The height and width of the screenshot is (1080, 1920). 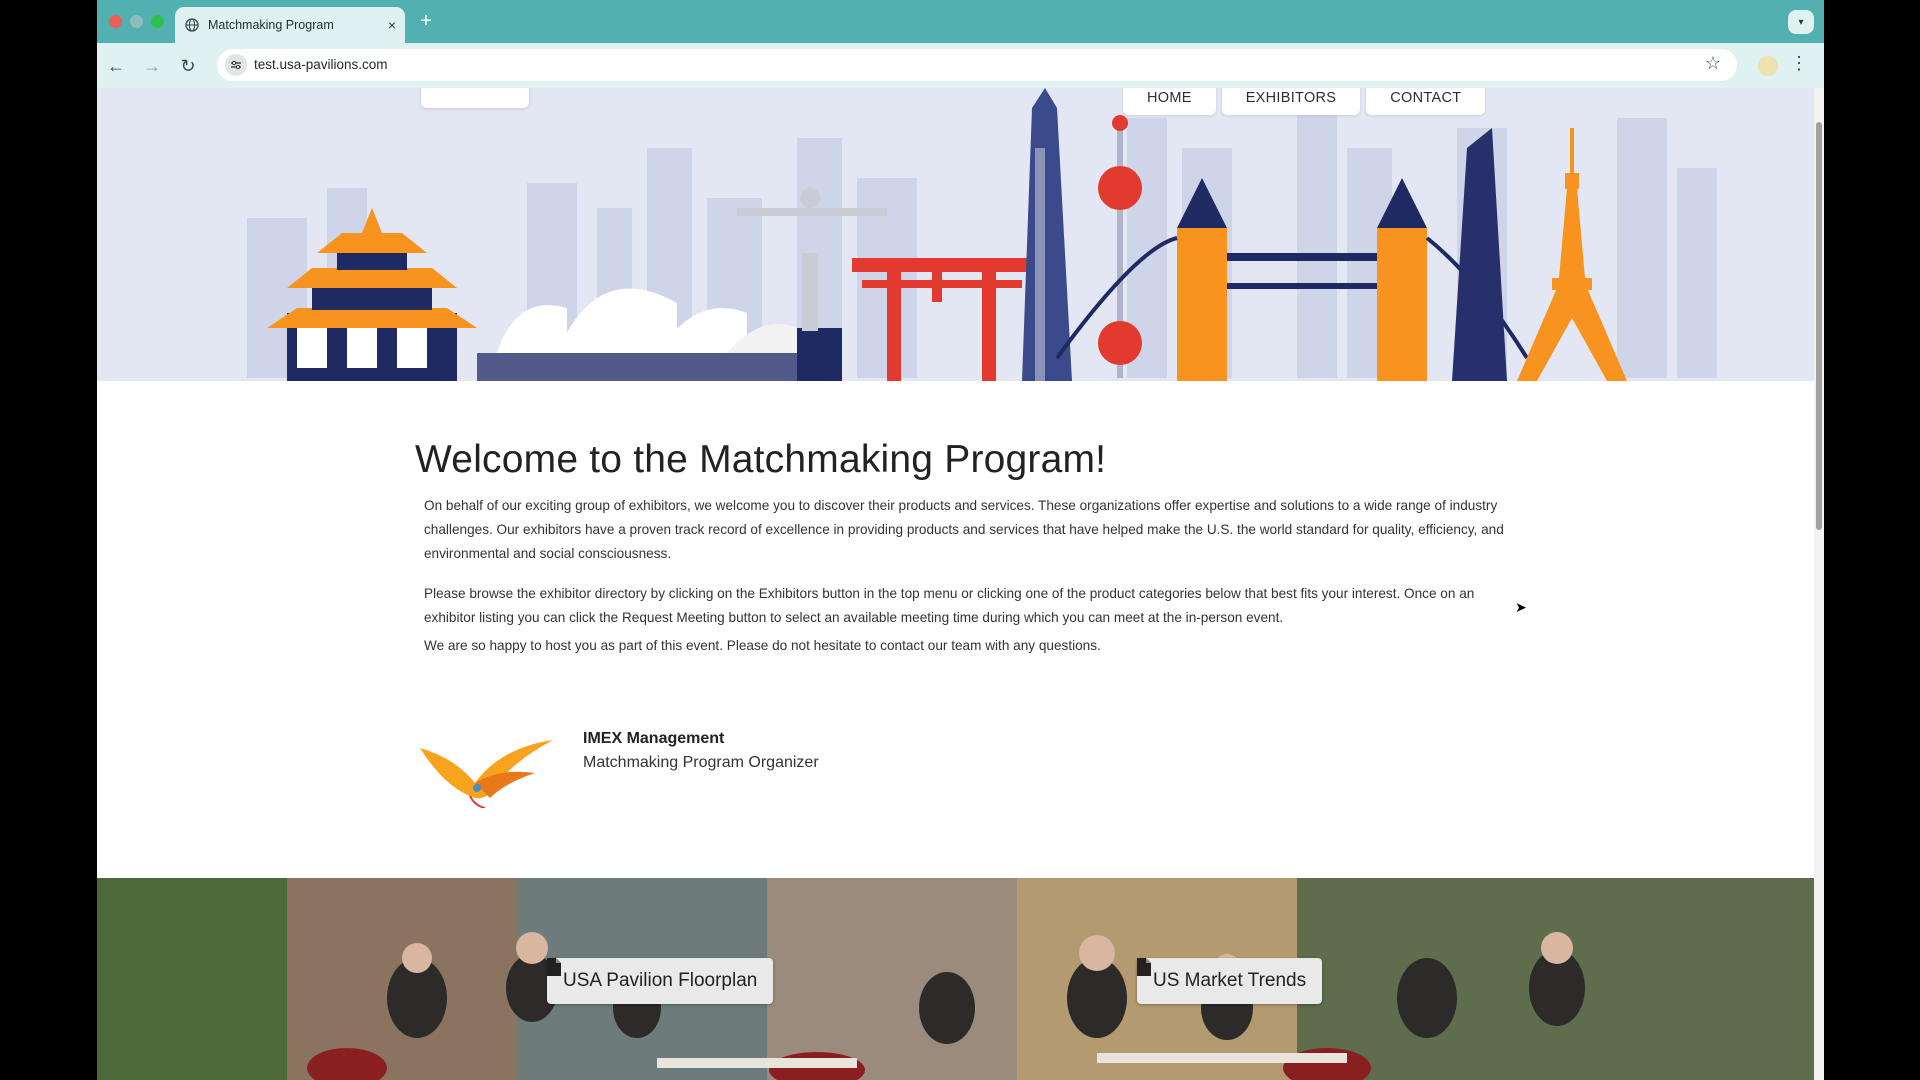 I want to click on new-tab-button: +, so click(x=426, y=21).